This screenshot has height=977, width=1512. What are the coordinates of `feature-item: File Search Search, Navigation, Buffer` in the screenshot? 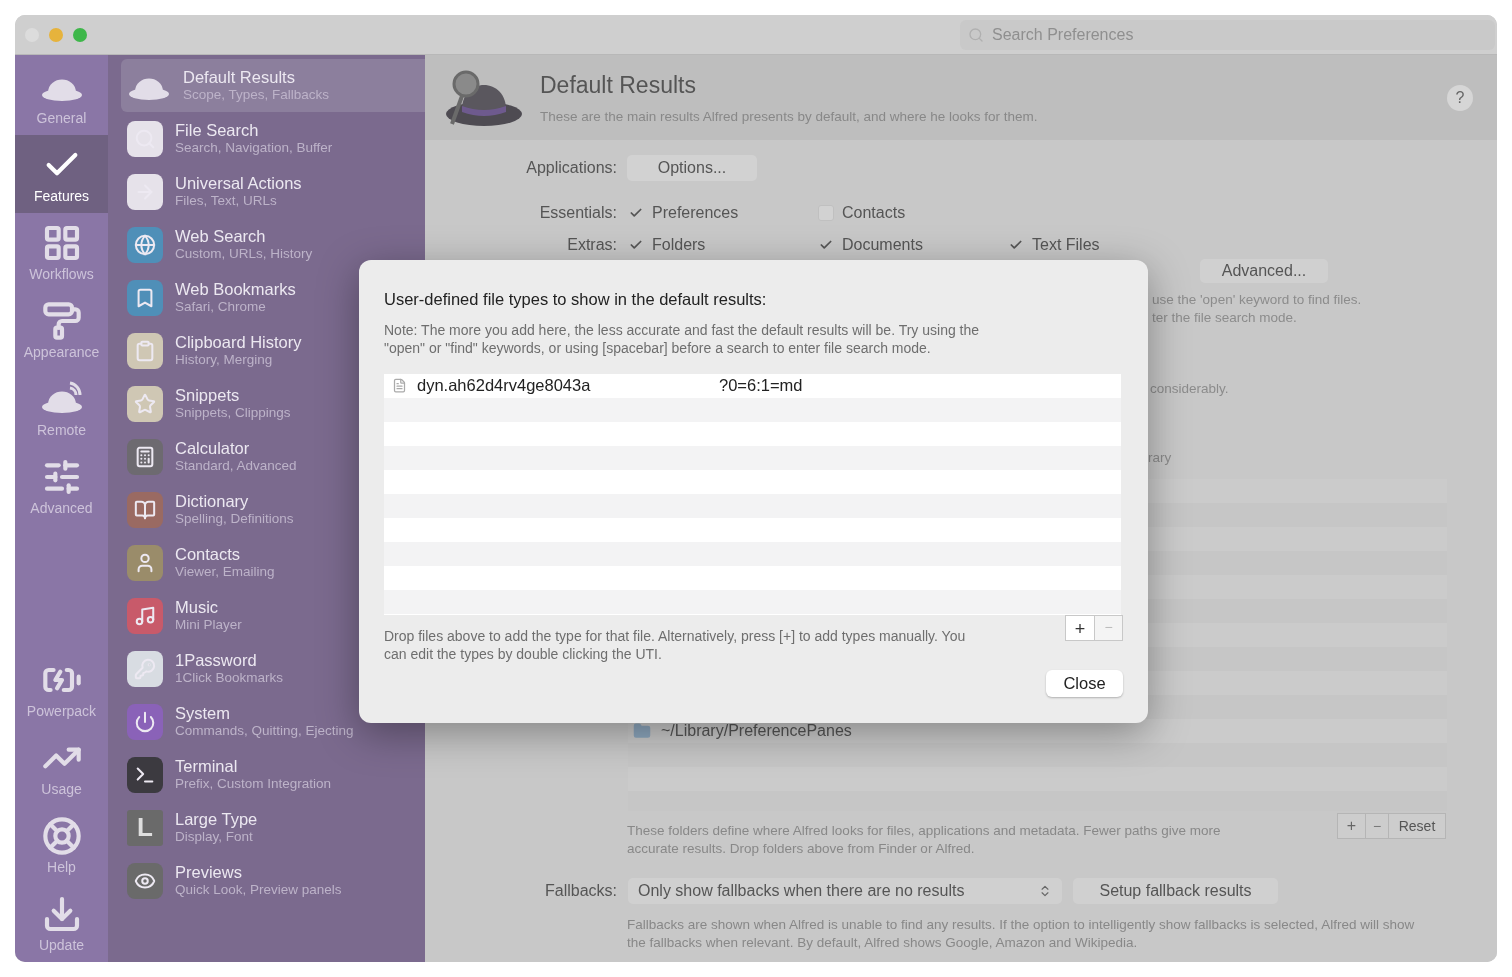 It's located at (273, 138).